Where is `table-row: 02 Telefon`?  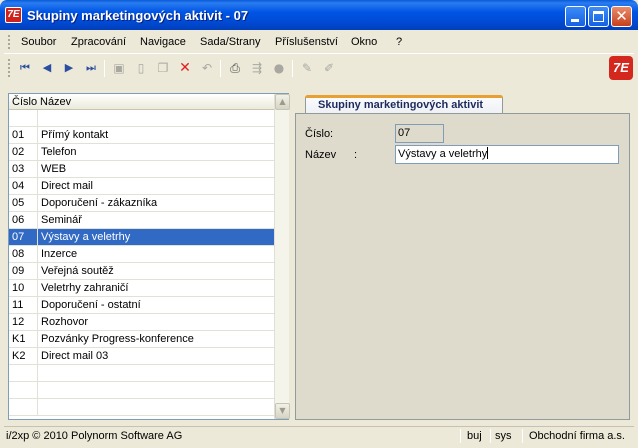
table-row: 02 Telefon is located at coordinates (141, 152).